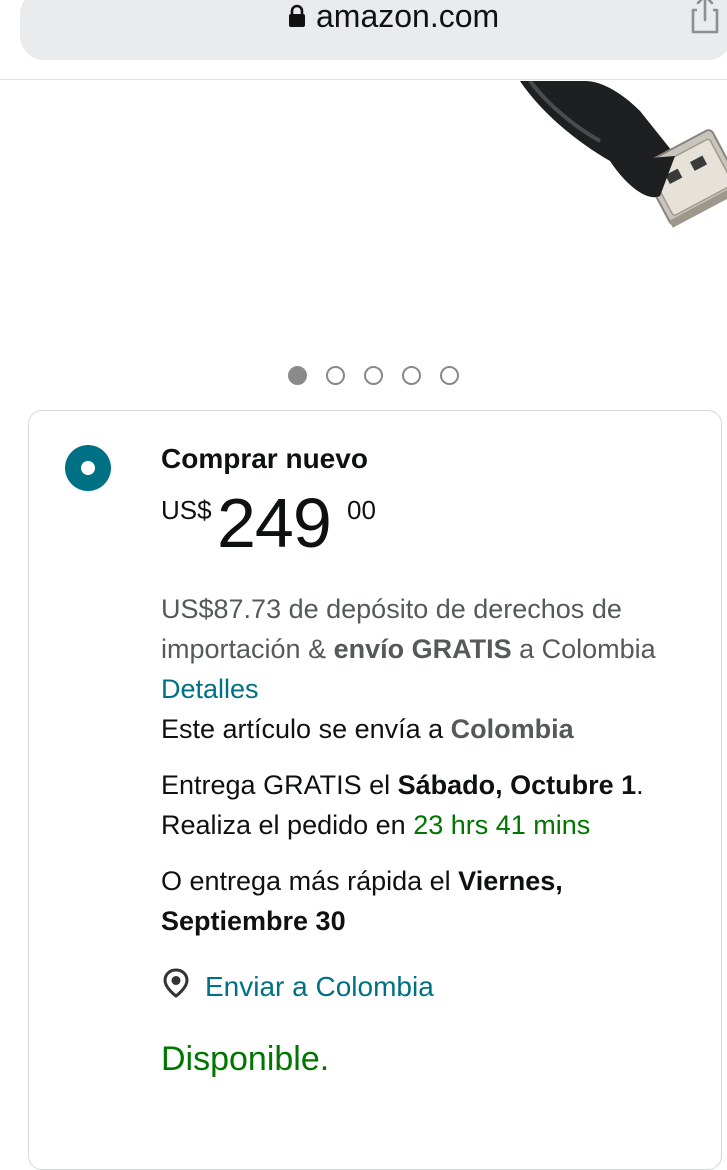  I want to click on share-icon, so click(705, 18).